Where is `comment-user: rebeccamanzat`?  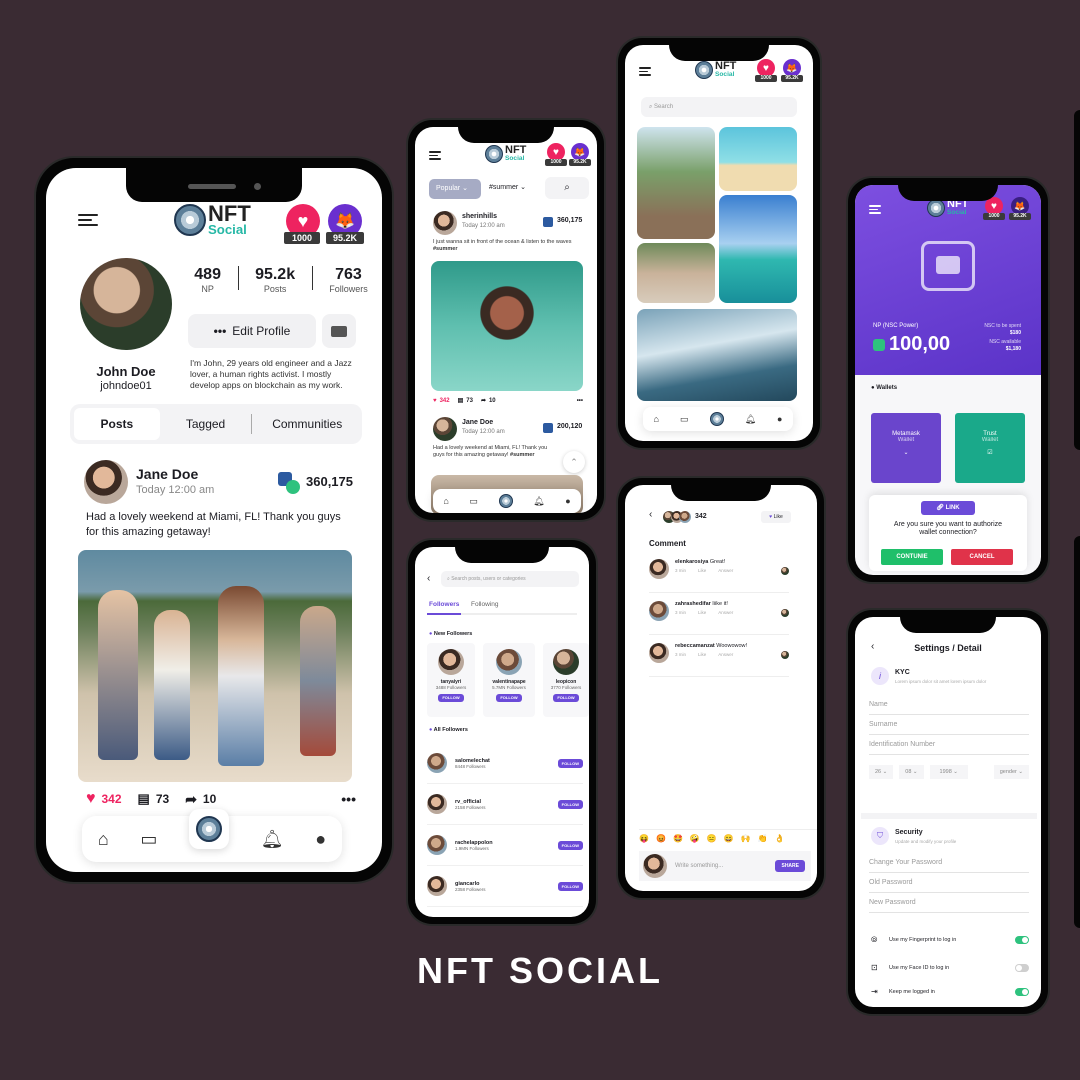
comment-user: rebeccamanzat is located at coordinates (695, 646).